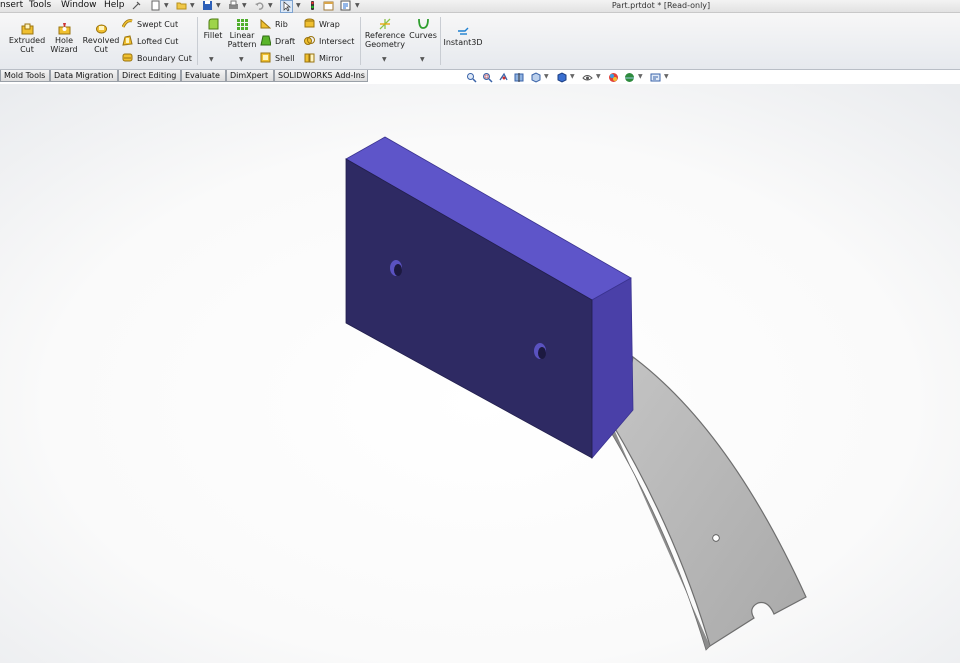 This screenshot has height=666, width=960. What do you see at coordinates (309, 23) in the screenshot?
I see `wrap-icon` at bounding box center [309, 23].